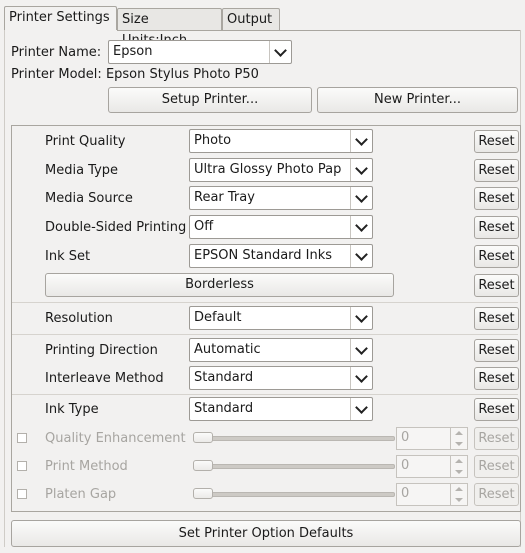 The height and width of the screenshot is (553, 525). What do you see at coordinates (22, 466) in the screenshot?
I see `print-method-checkbox` at bounding box center [22, 466].